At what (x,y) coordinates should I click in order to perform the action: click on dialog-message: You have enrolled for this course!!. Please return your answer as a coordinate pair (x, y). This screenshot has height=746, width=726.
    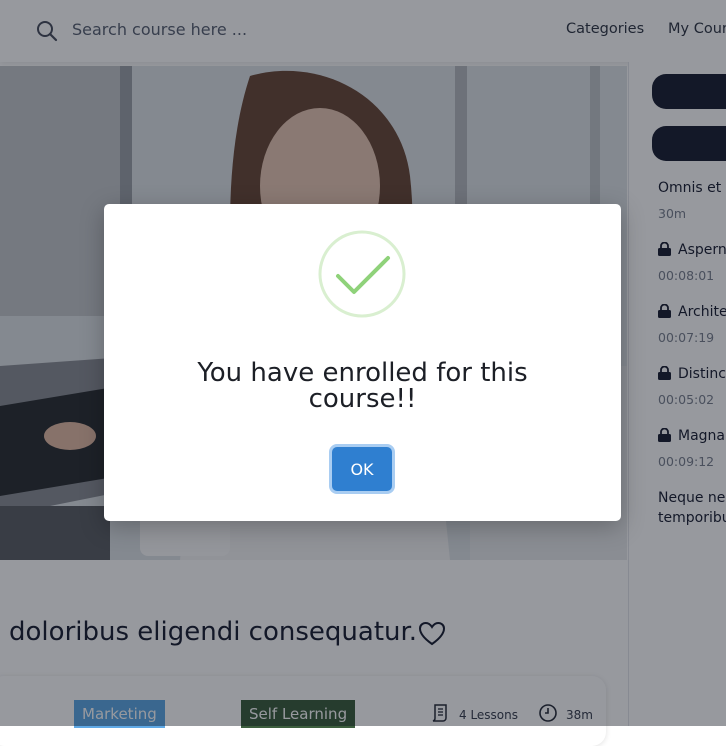
    Looking at the image, I should click on (362, 386).